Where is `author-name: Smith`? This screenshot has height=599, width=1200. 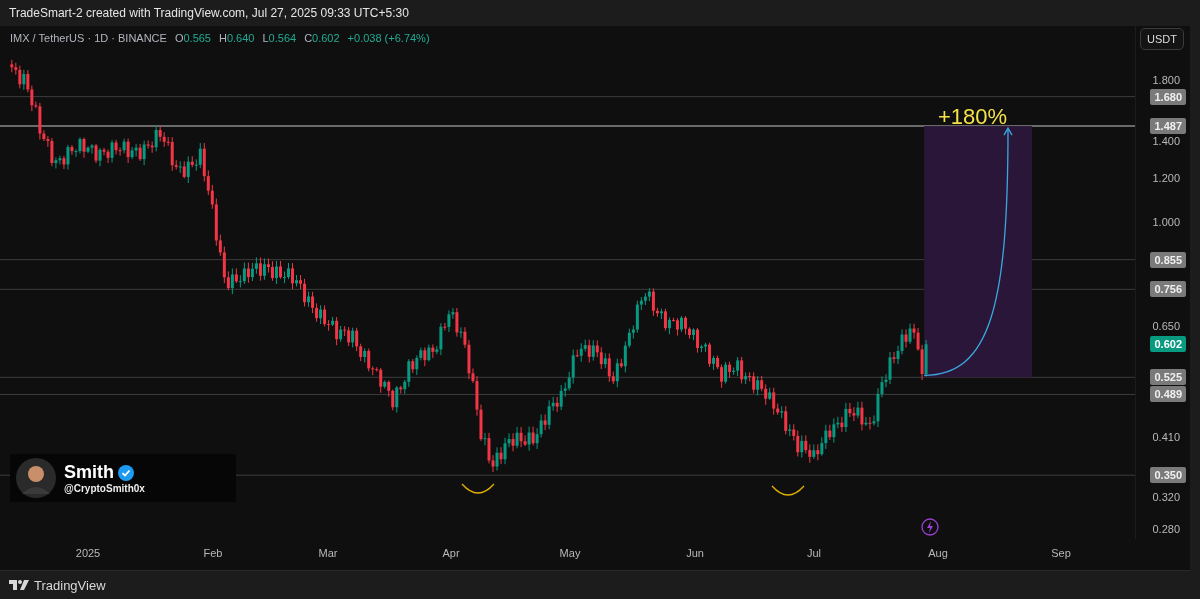 author-name: Smith is located at coordinates (89, 472).